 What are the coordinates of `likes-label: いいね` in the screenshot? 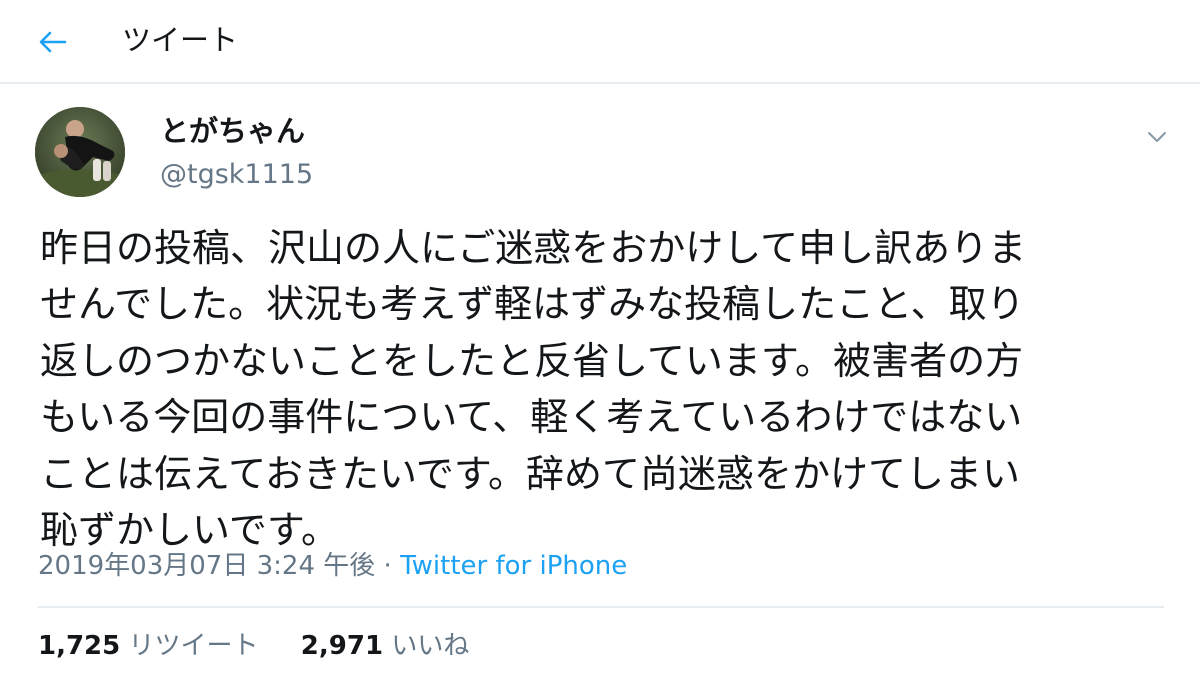 It's located at (430, 646).